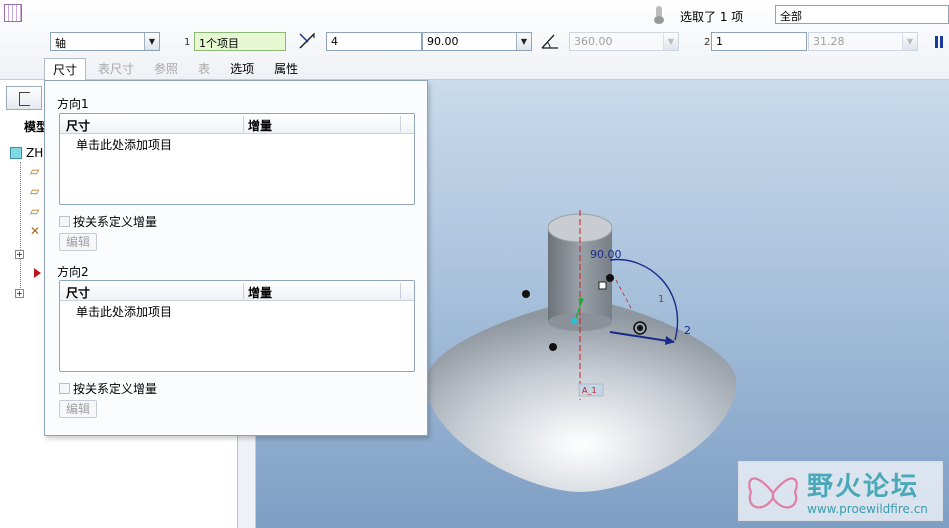  I want to click on watermark-title: 野火论坛, so click(863, 487).